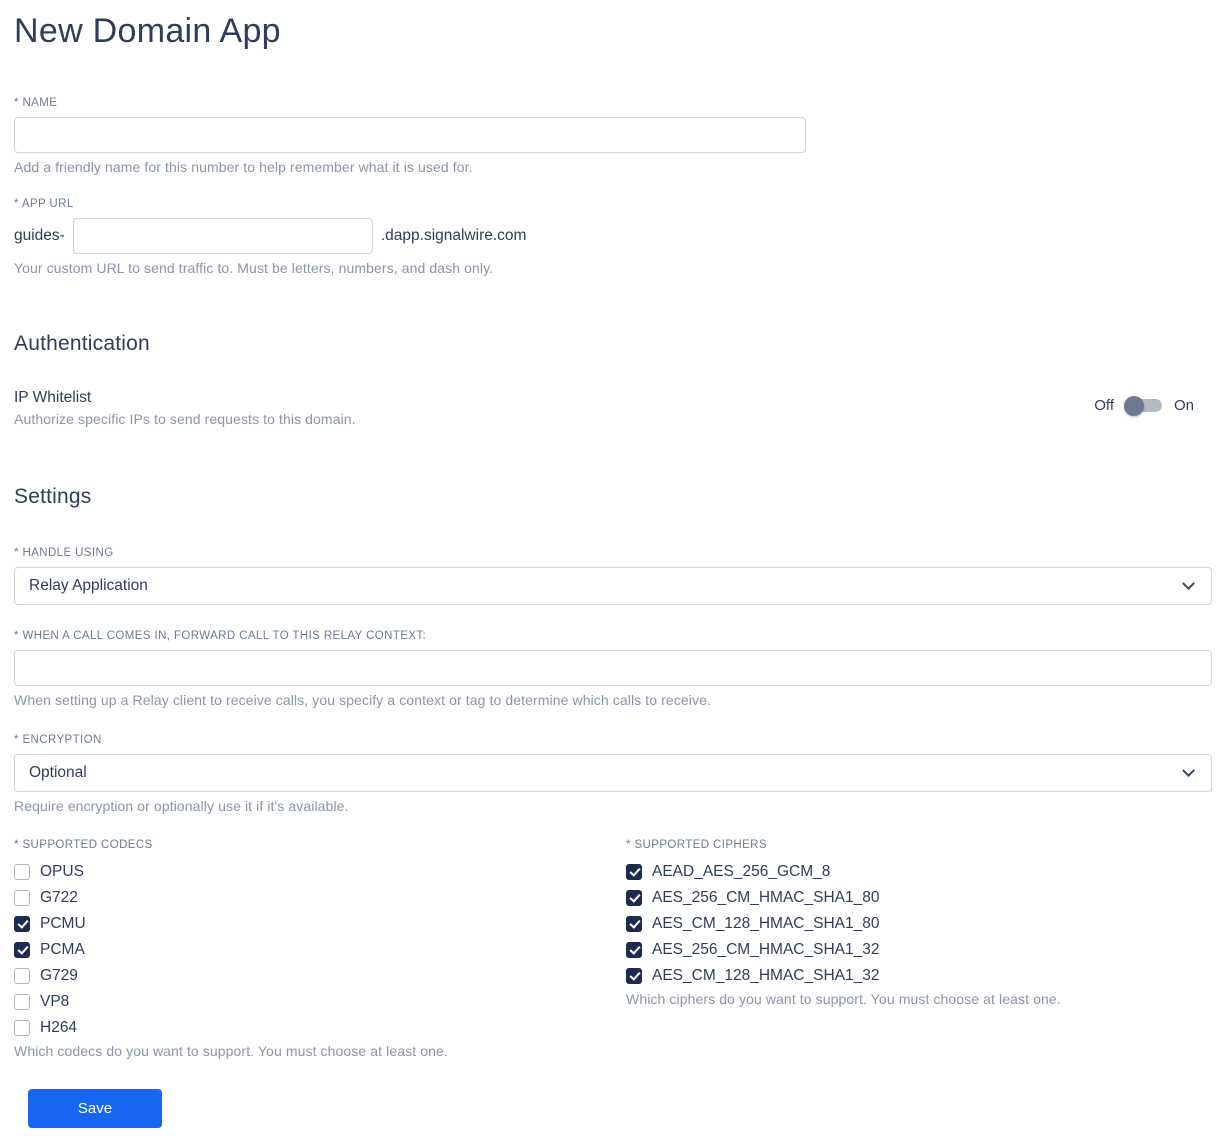  What do you see at coordinates (919, 872) in the screenshot?
I see `cipher-option-aead-aes-256-gcm-8: AEAD_AES_256_GCM_8` at bounding box center [919, 872].